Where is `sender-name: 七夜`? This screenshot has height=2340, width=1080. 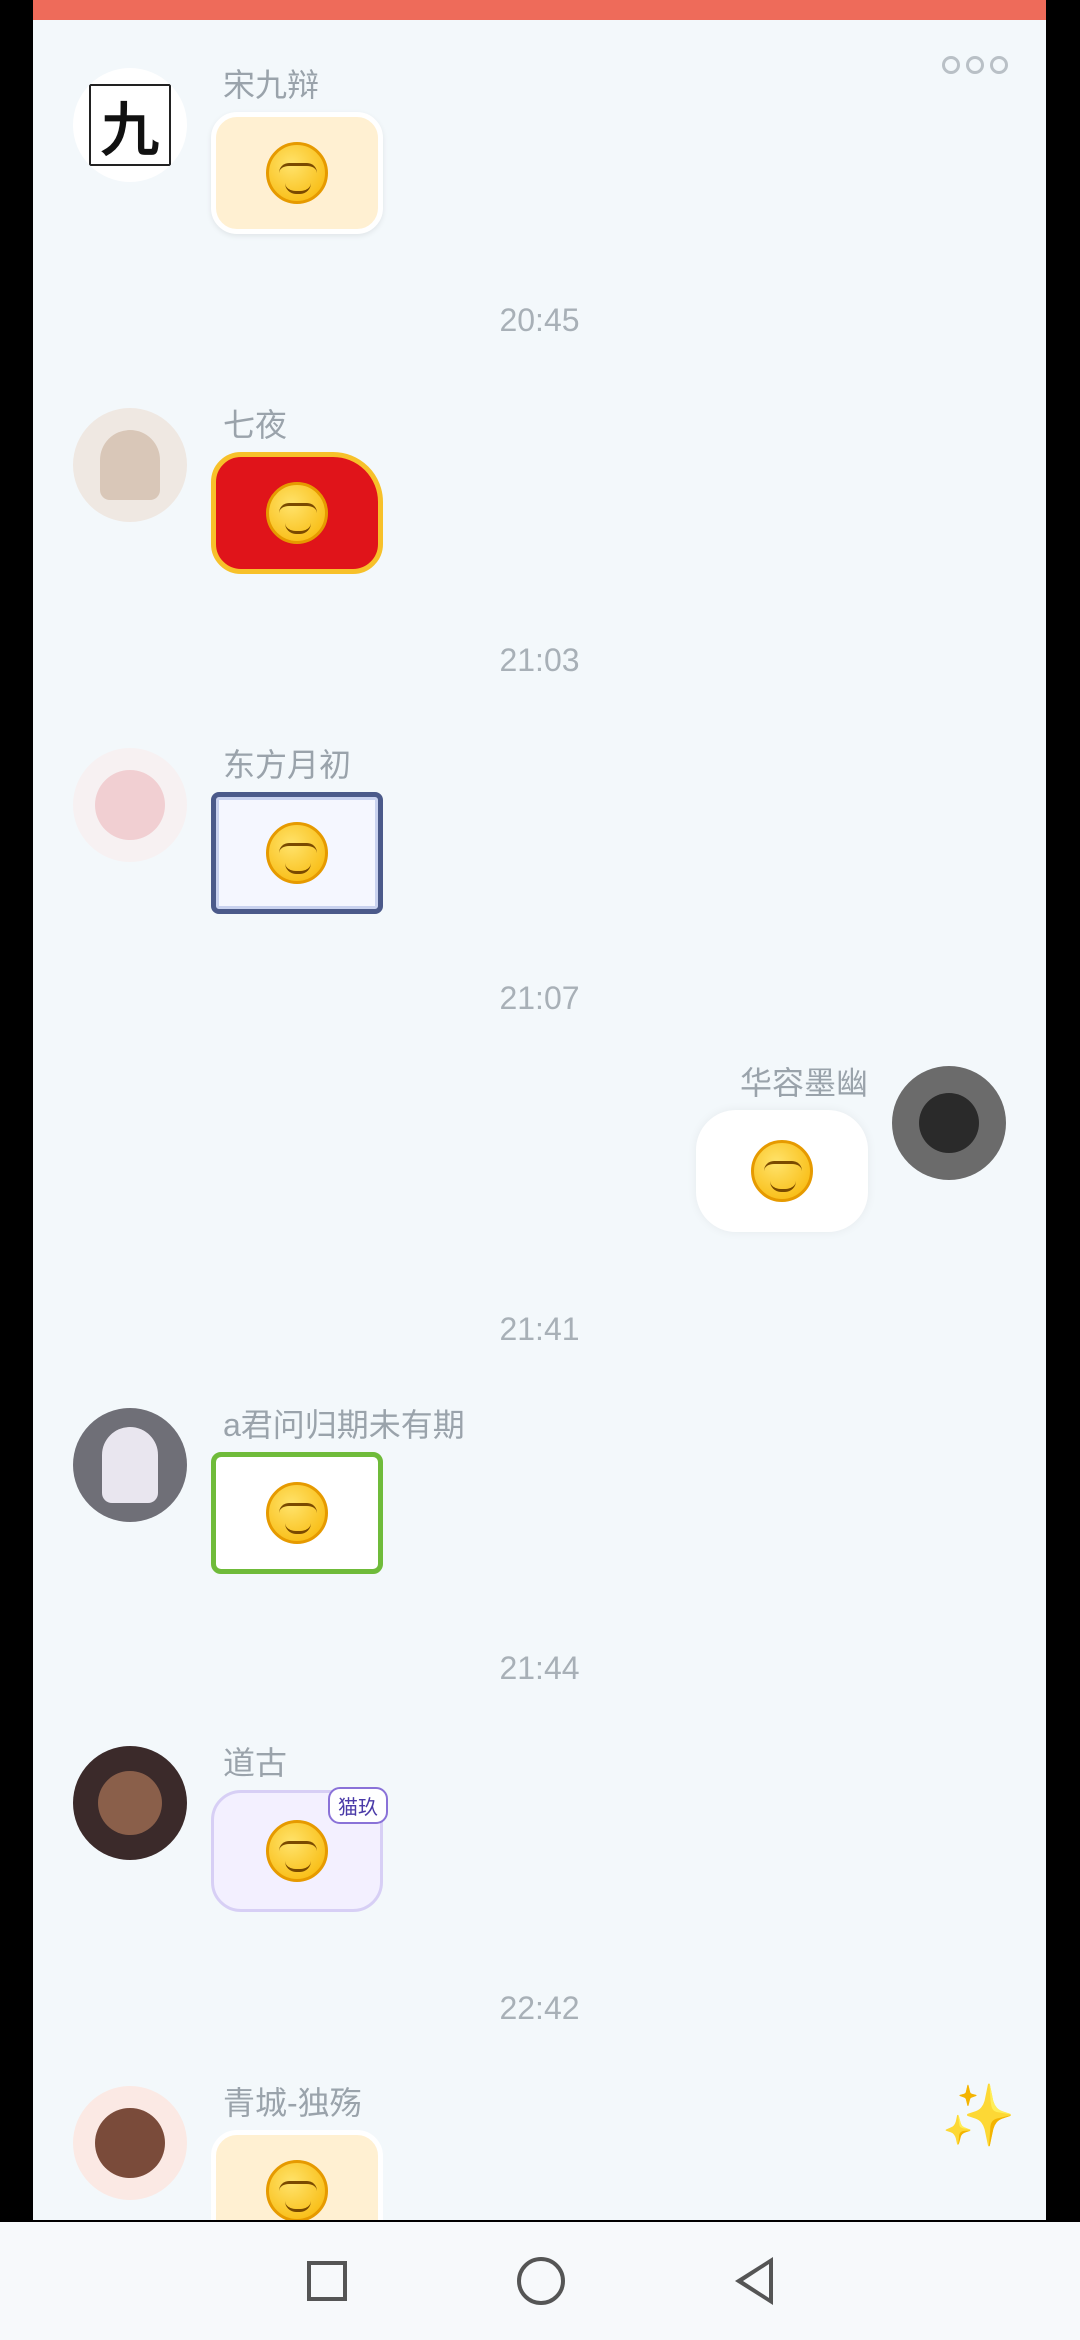 sender-name: 七夜 is located at coordinates (255, 425).